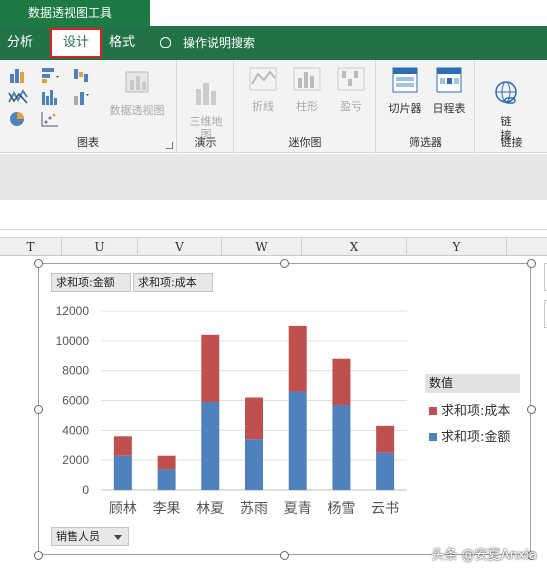  What do you see at coordinates (484, 555) in the screenshot?
I see `watermark-text: 头条 @安夏Anxia` at bounding box center [484, 555].